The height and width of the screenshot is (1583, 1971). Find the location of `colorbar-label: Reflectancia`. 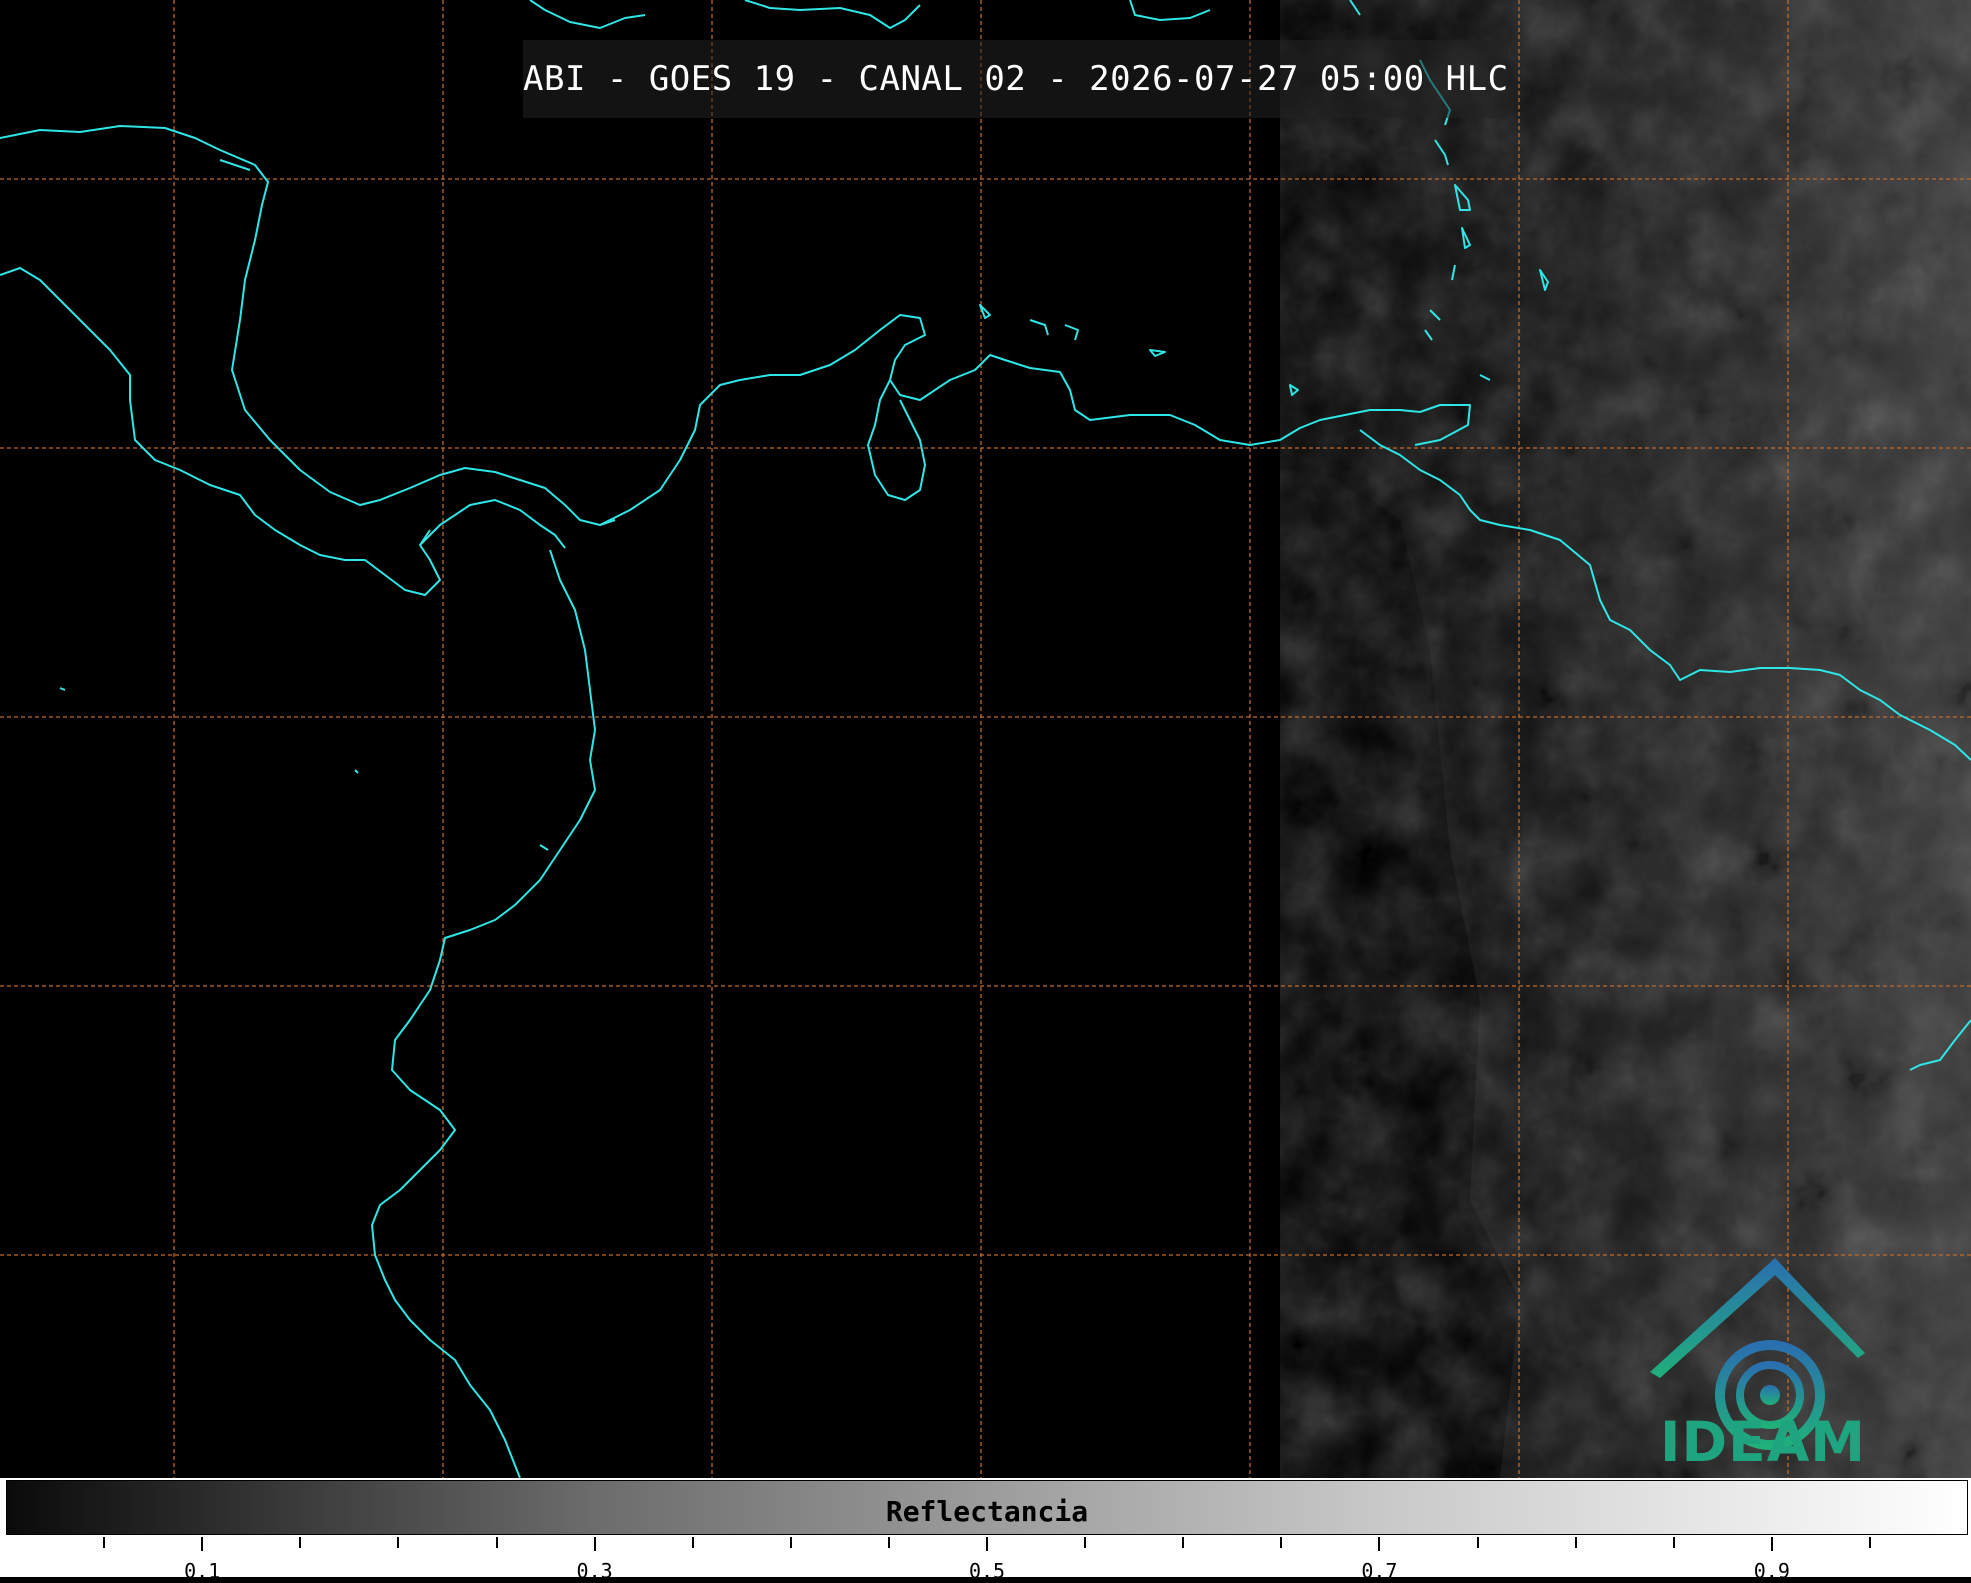

colorbar-label: Reflectancia is located at coordinates (987, 1511).